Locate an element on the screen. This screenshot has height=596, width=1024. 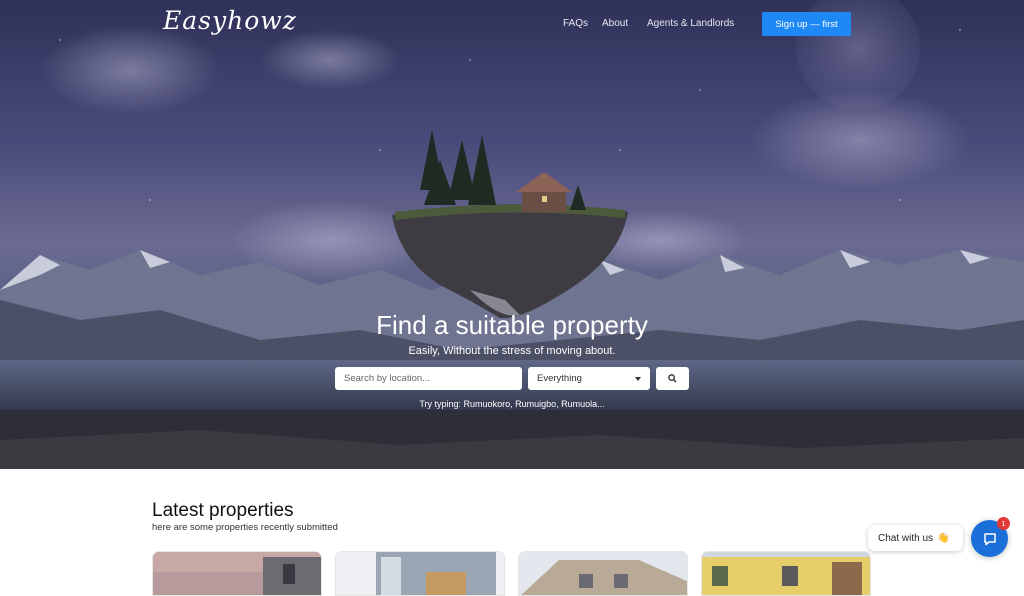
wave-emoji-icon: 👋 is located at coordinates (943, 538).